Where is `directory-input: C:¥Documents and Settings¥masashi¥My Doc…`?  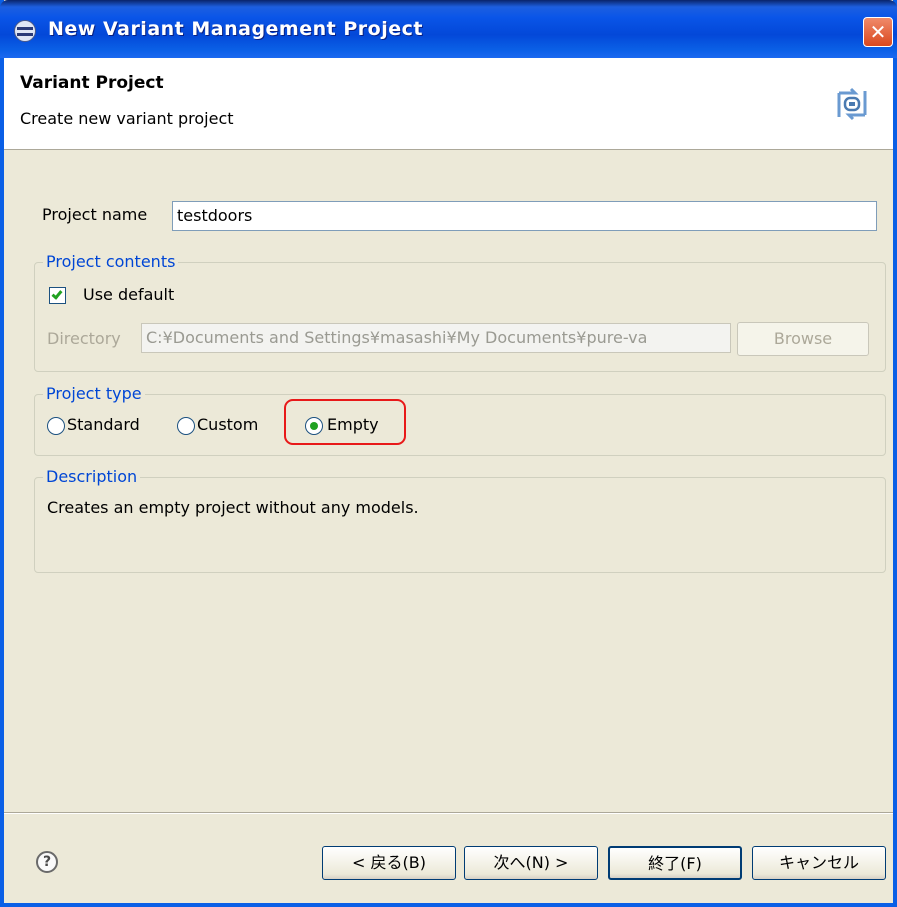
directory-input: C:¥Documents and Settings¥masashi¥My Doc… is located at coordinates (436, 338).